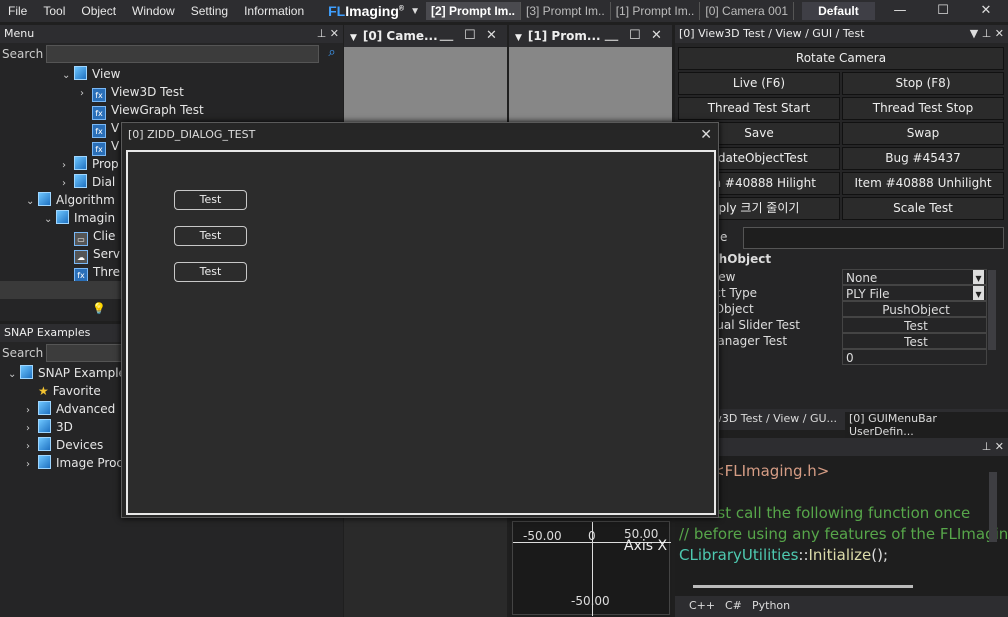 The width and height of the screenshot is (1008, 617). Describe the element at coordinates (142, 110) in the screenshot. I see `tree-item: fx ViewGraph Test` at that location.